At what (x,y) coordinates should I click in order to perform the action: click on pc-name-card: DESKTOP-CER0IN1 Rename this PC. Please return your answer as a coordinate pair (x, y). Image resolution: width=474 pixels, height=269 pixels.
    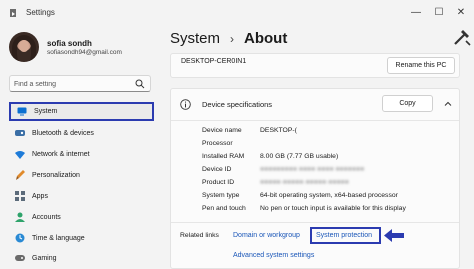
    Looking at the image, I should click on (315, 65).